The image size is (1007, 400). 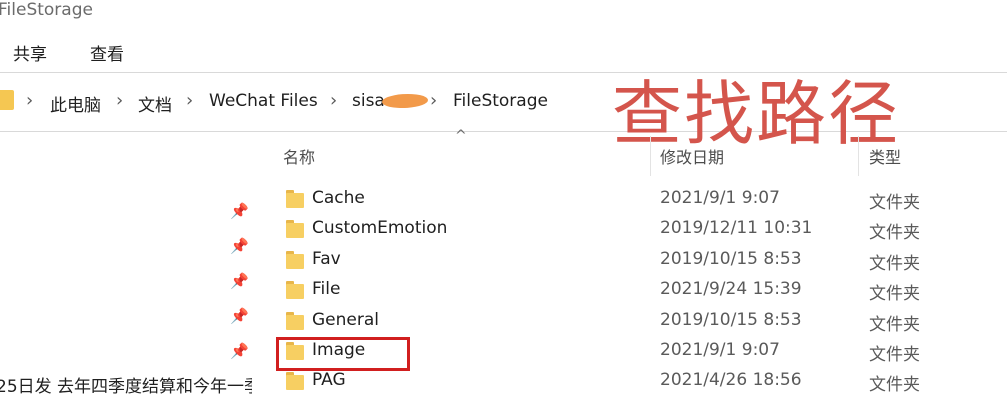 What do you see at coordinates (30, 52) in the screenshot?
I see `menu-tab-share: 共享` at bounding box center [30, 52].